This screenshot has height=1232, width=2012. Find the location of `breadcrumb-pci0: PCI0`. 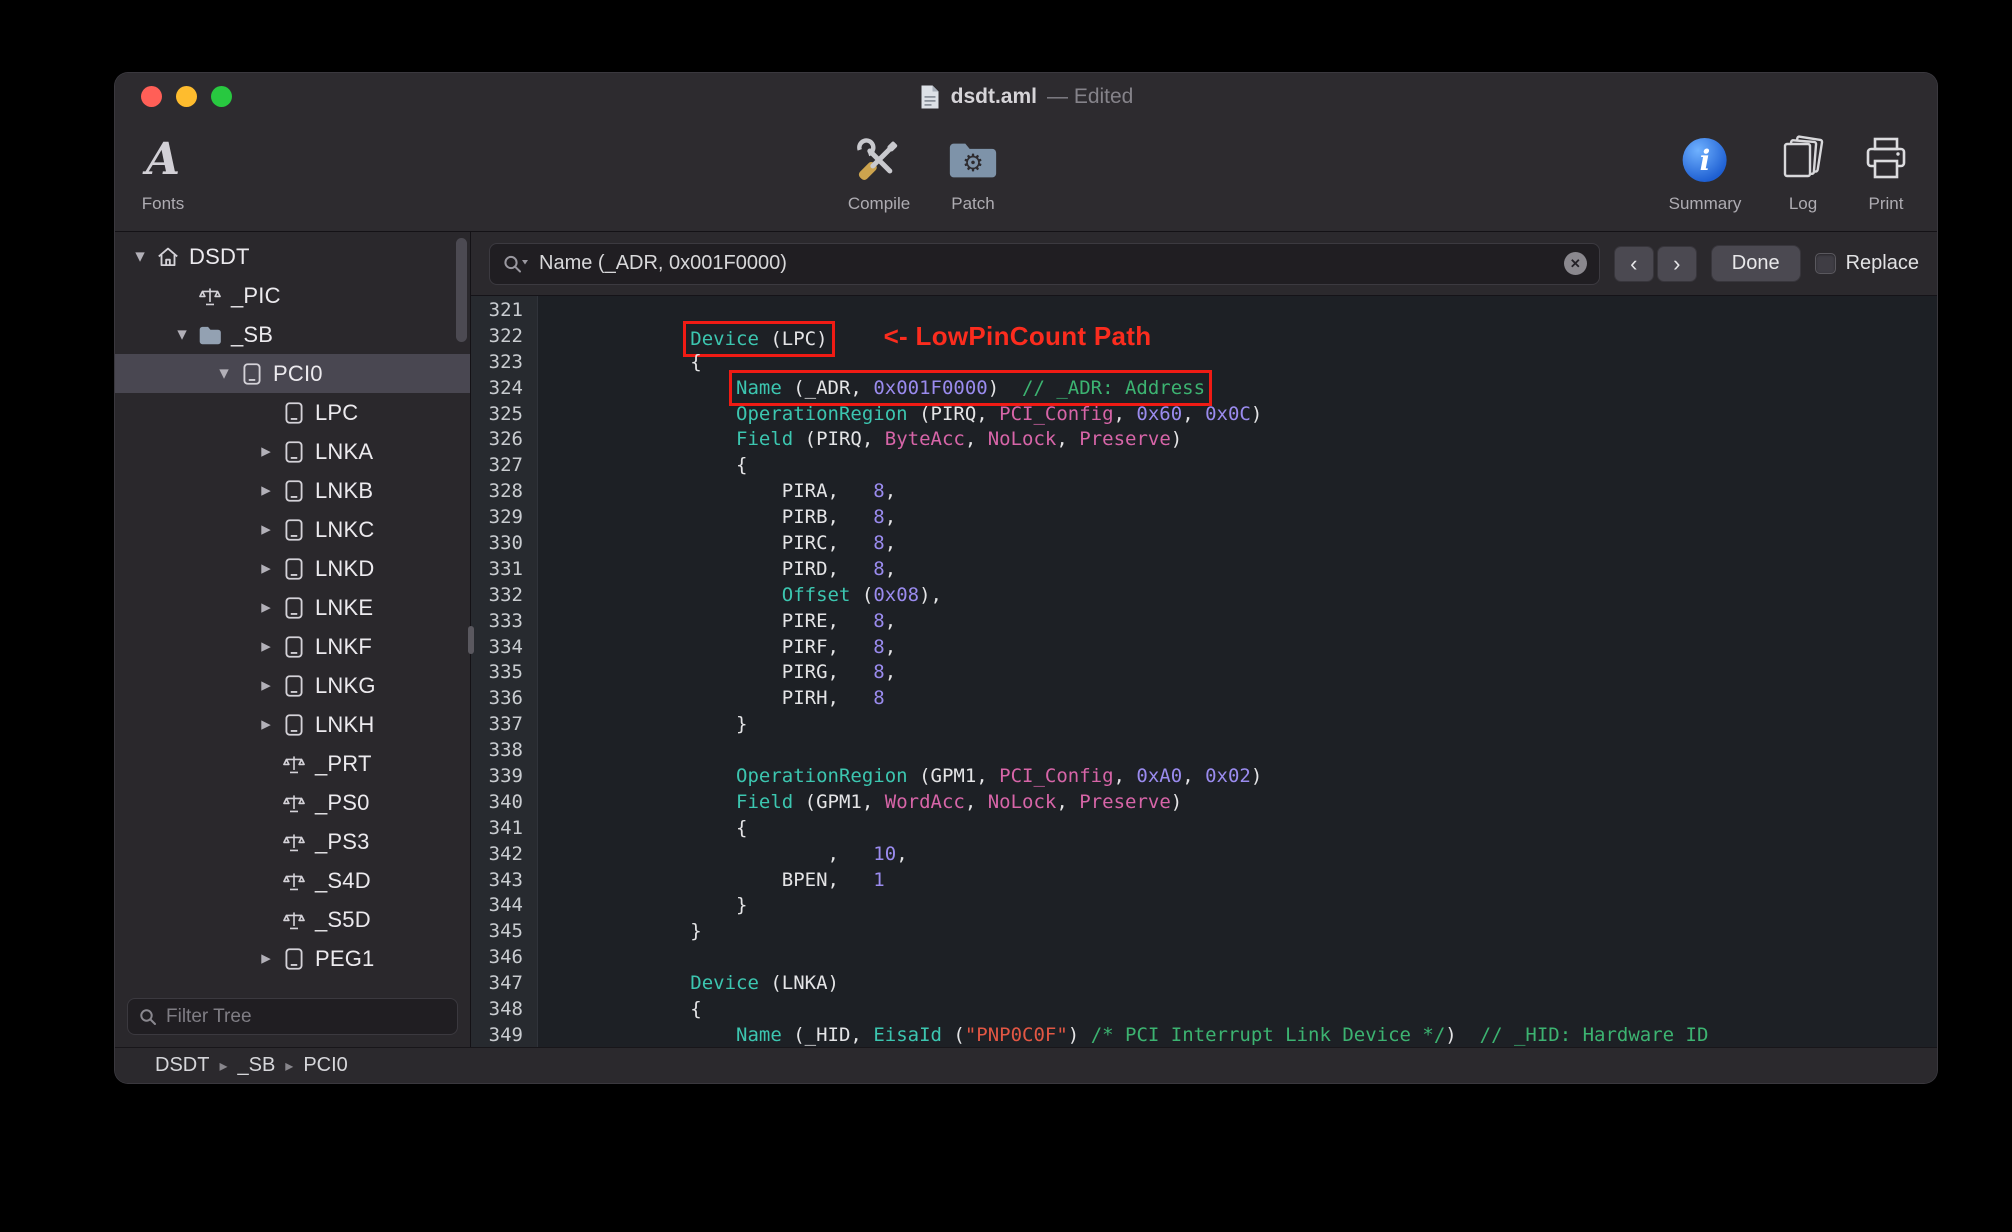

breadcrumb-pci0: PCI0 is located at coordinates (325, 1065).